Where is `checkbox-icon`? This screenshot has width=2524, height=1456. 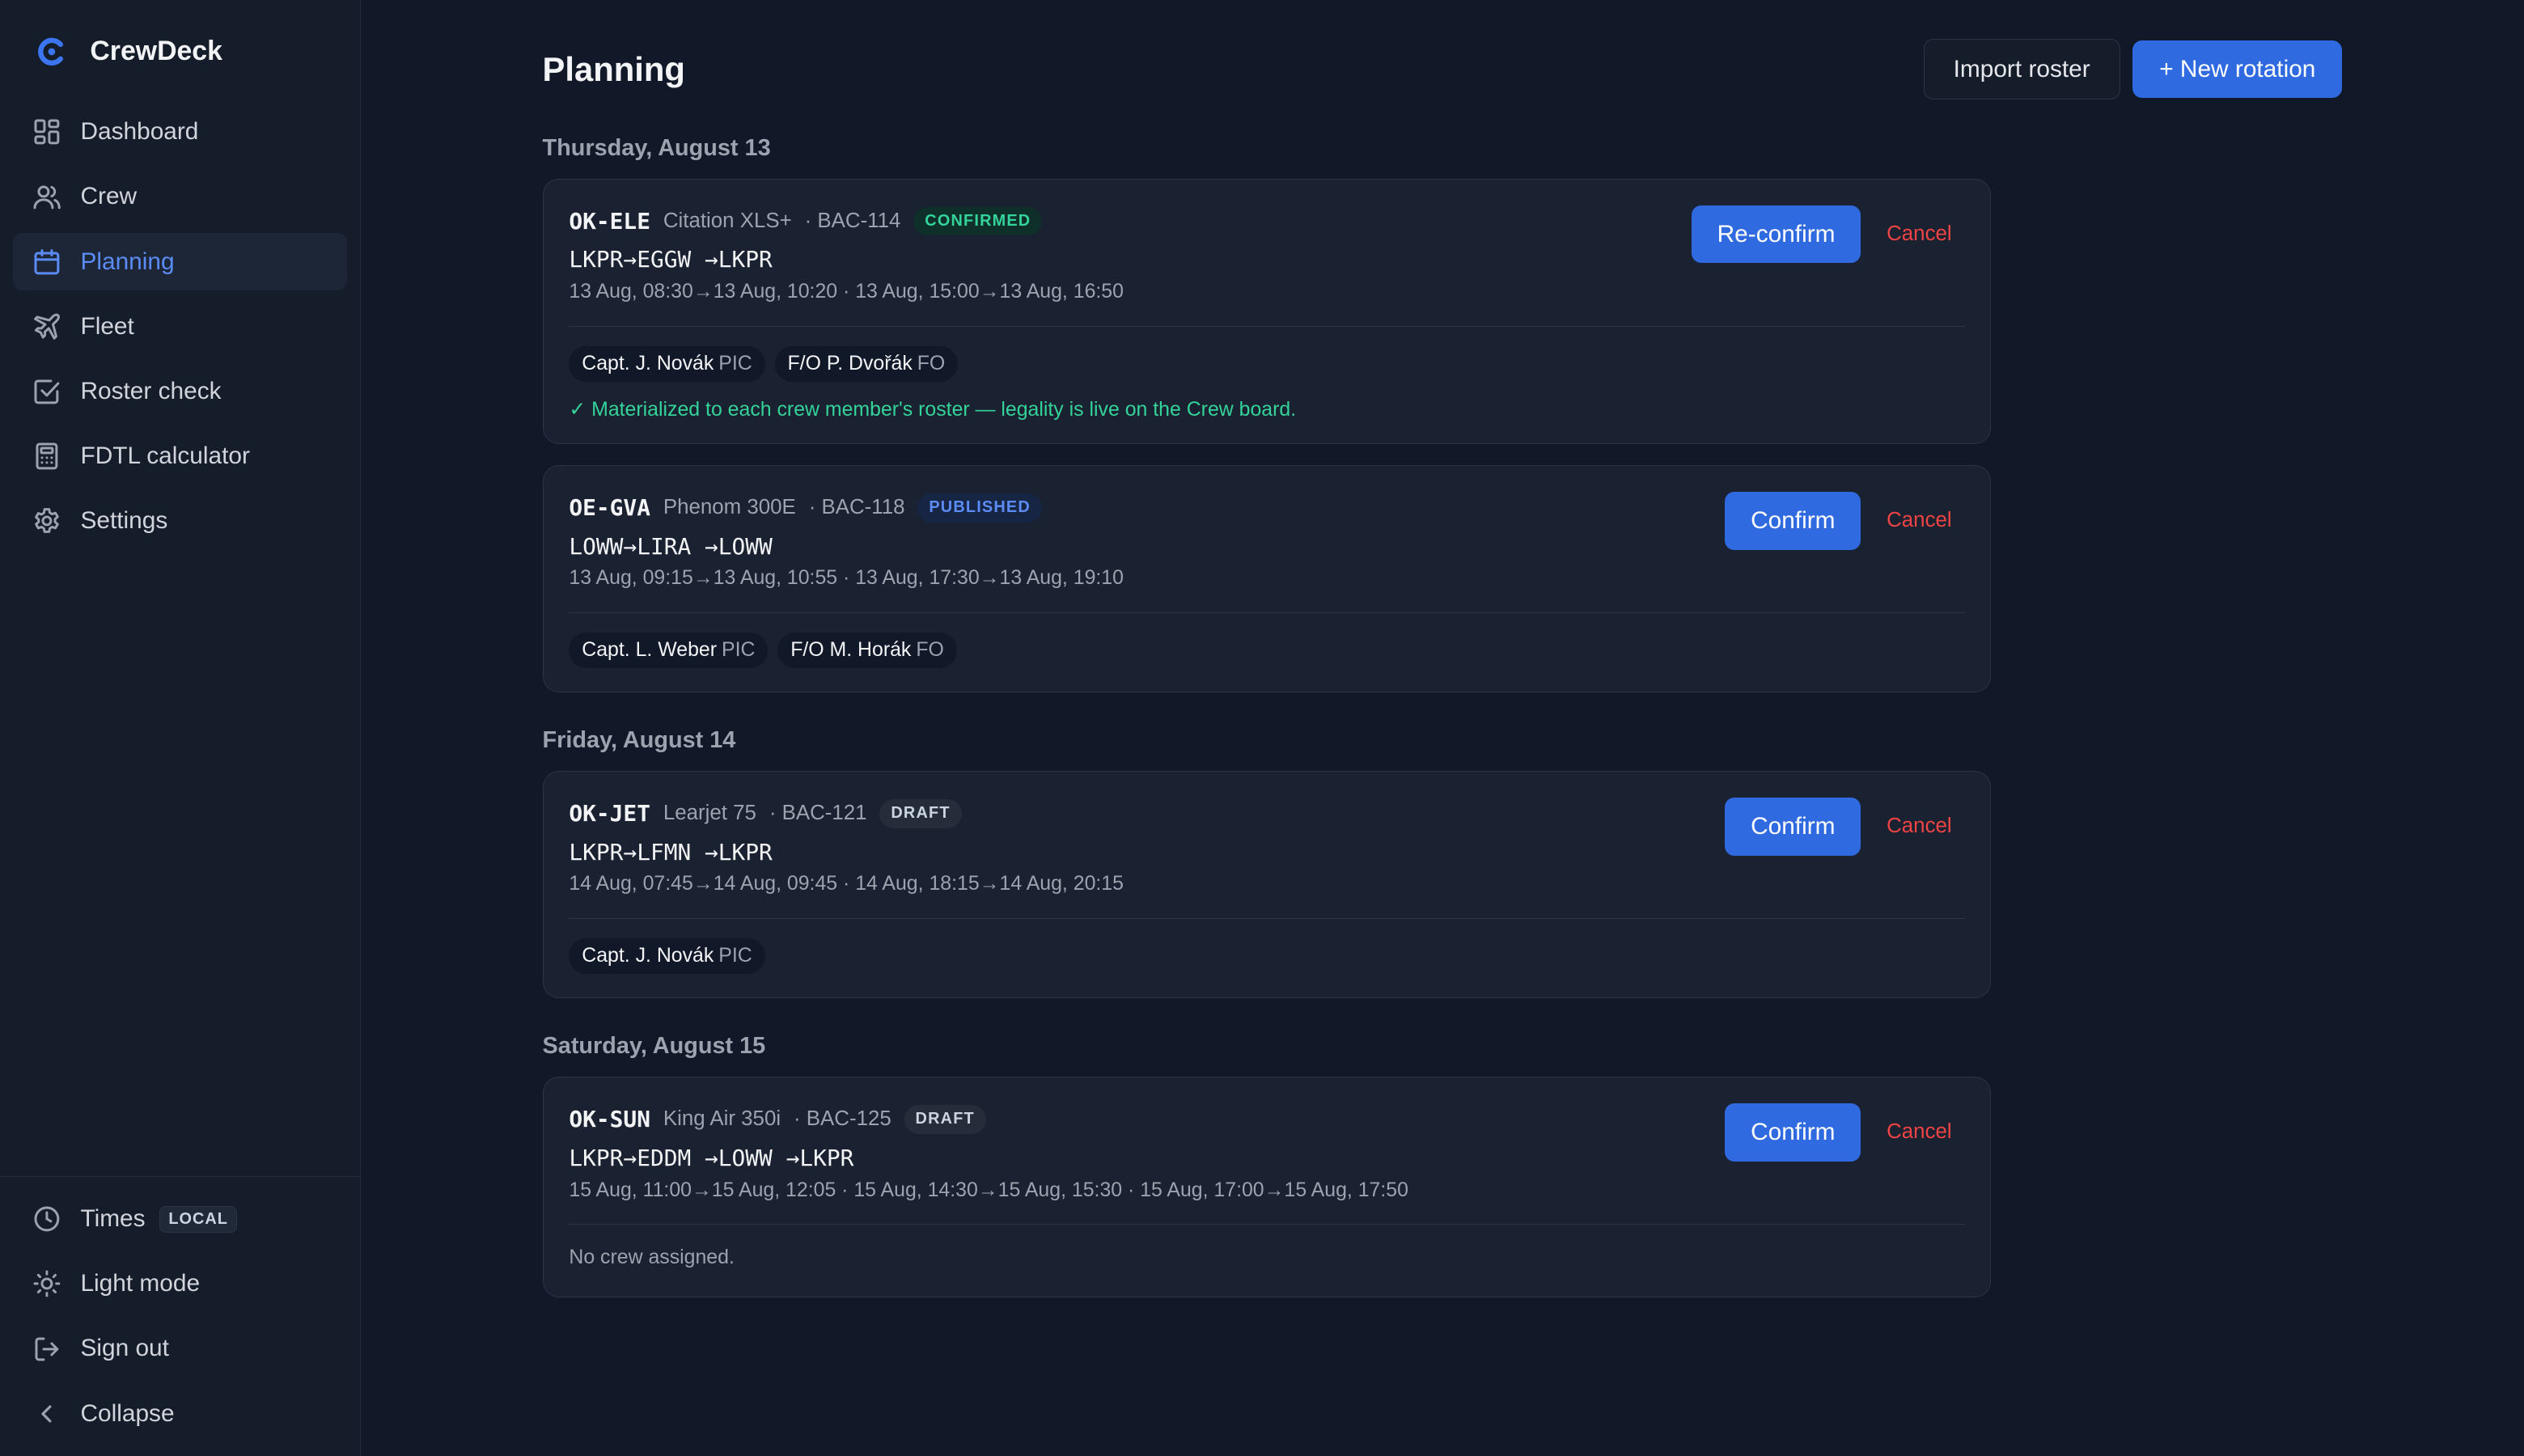
checkbox-icon is located at coordinates (46, 391).